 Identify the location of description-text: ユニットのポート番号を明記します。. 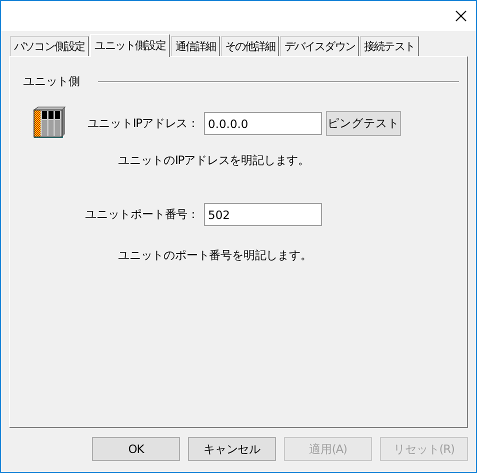
(215, 255).